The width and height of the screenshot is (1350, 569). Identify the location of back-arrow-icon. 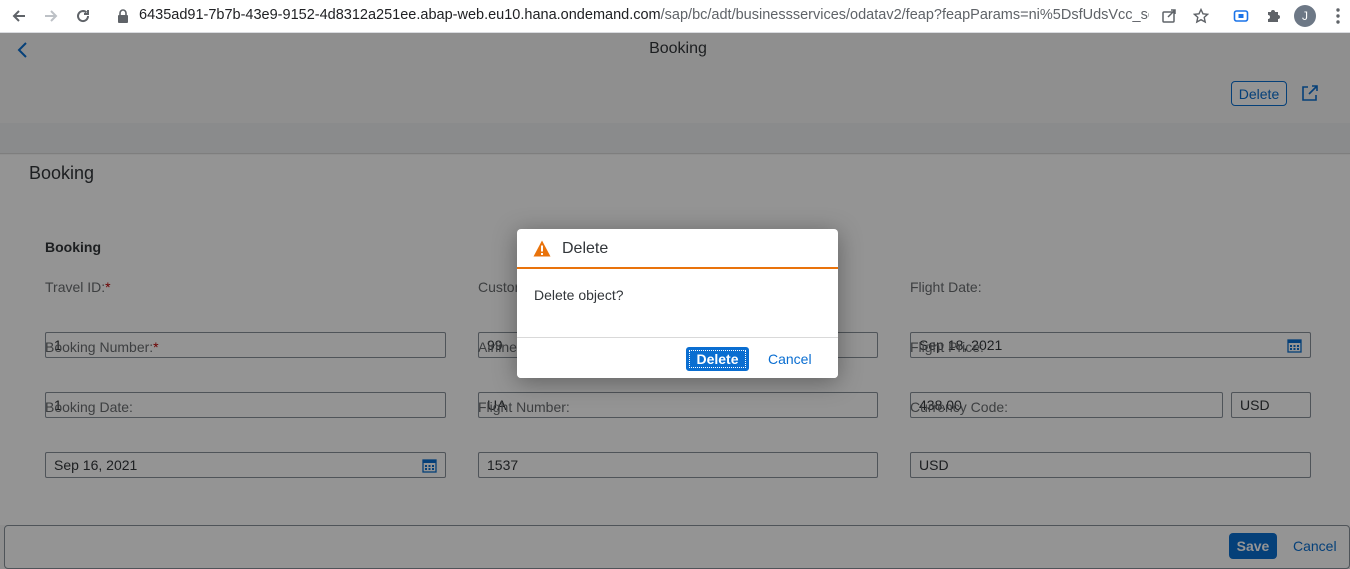
(19, 16).